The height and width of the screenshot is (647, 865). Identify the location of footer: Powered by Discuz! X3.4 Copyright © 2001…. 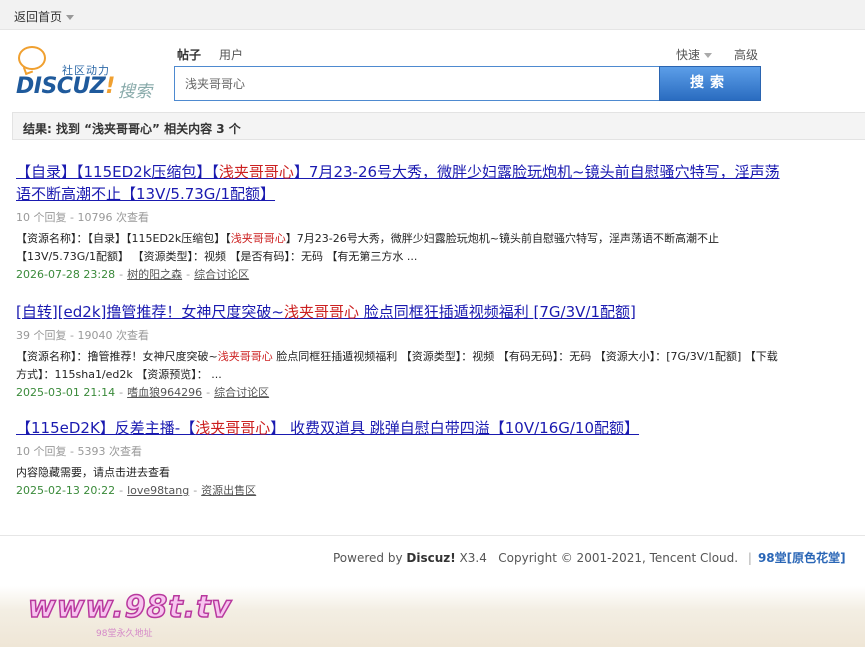
(589, 557).